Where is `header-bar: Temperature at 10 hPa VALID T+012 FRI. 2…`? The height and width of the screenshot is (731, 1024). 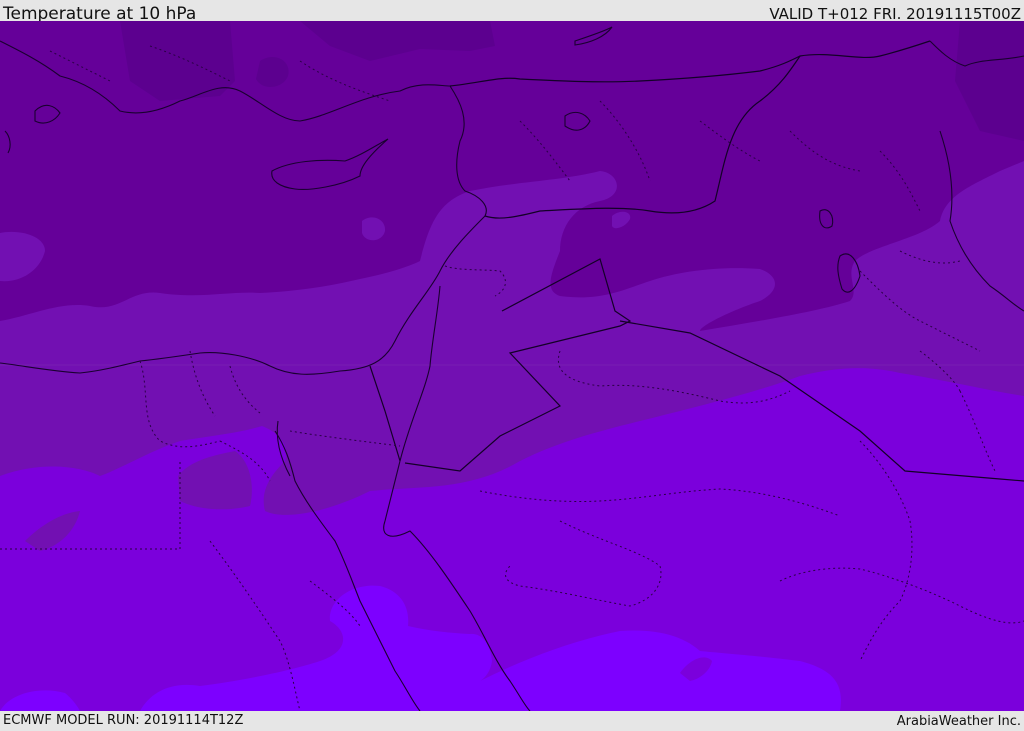 header-bar: Temperature at 10 hPa VALID T+012 FRI. 2… is located at coordinates (512, 12).